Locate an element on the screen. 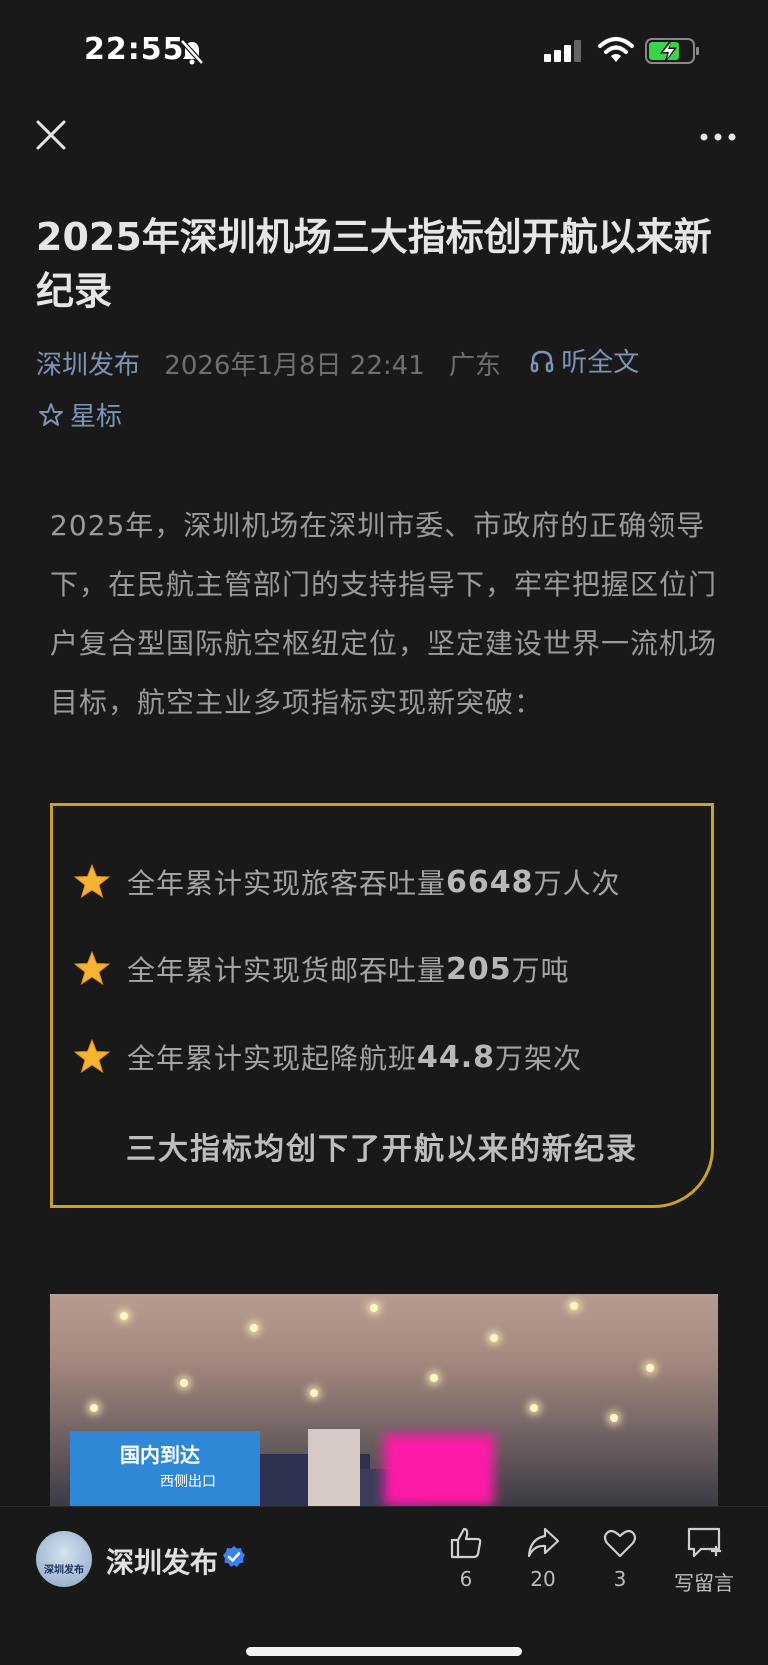  star-outline-icon is located at coordinates (51, 414).